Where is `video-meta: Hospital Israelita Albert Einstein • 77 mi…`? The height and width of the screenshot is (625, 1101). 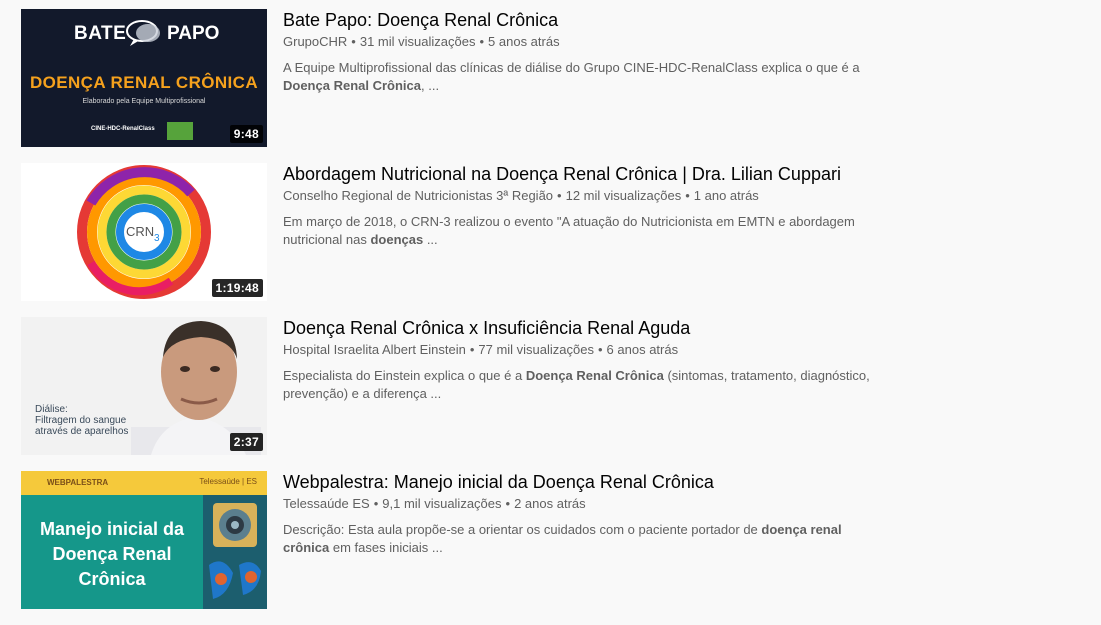
video-meta: Hospital Israelita Albert Einstein • 77 mi… is located at coordinates (583, 350).